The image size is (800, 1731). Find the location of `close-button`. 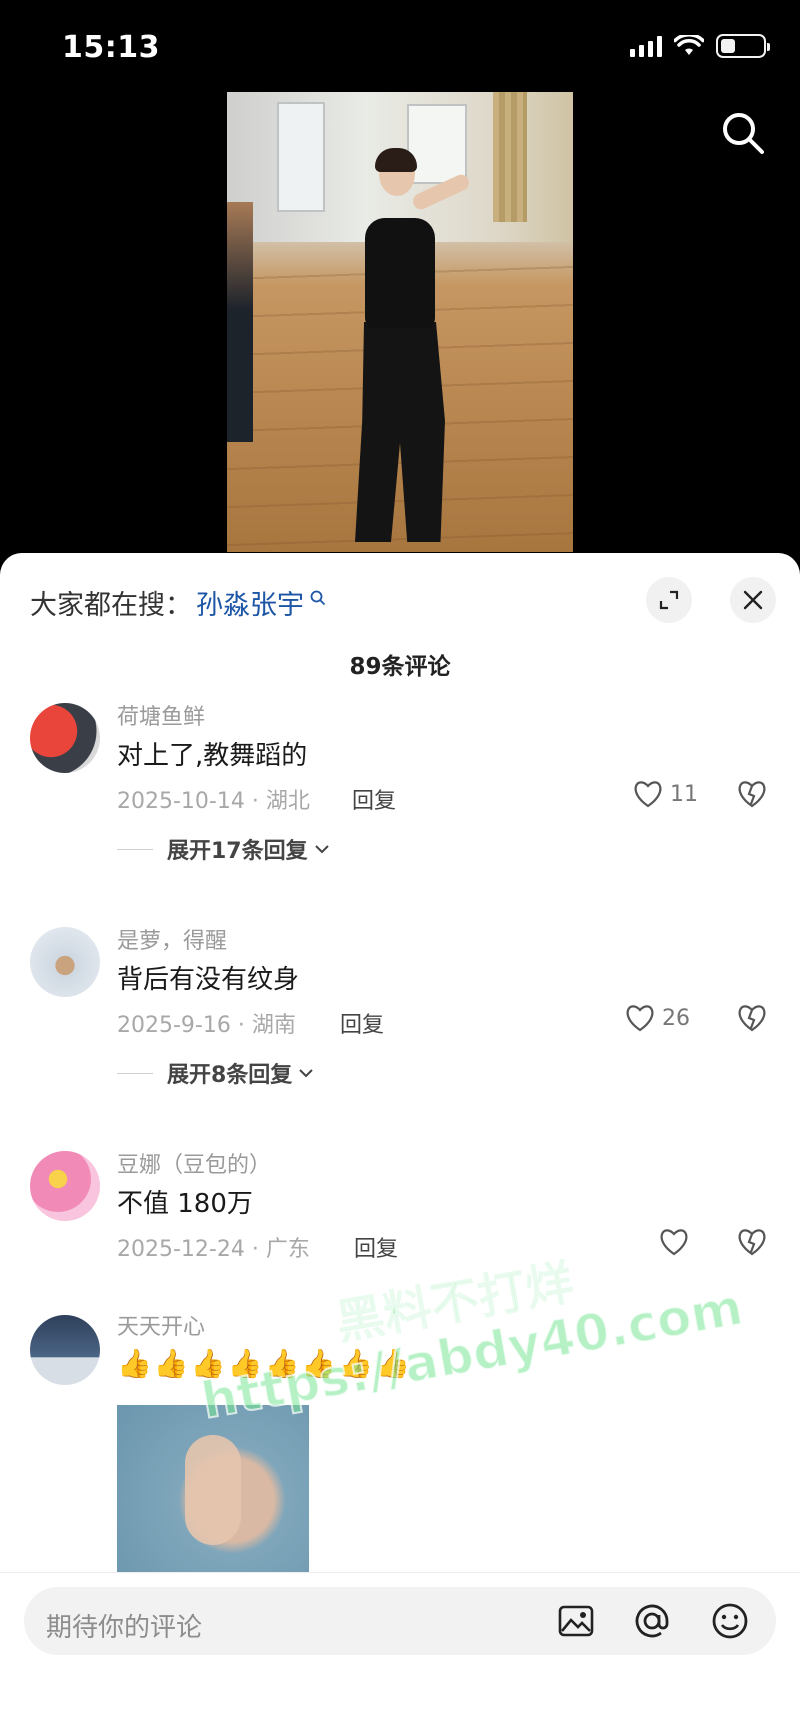

close-button is located at coordinates (753, 600).